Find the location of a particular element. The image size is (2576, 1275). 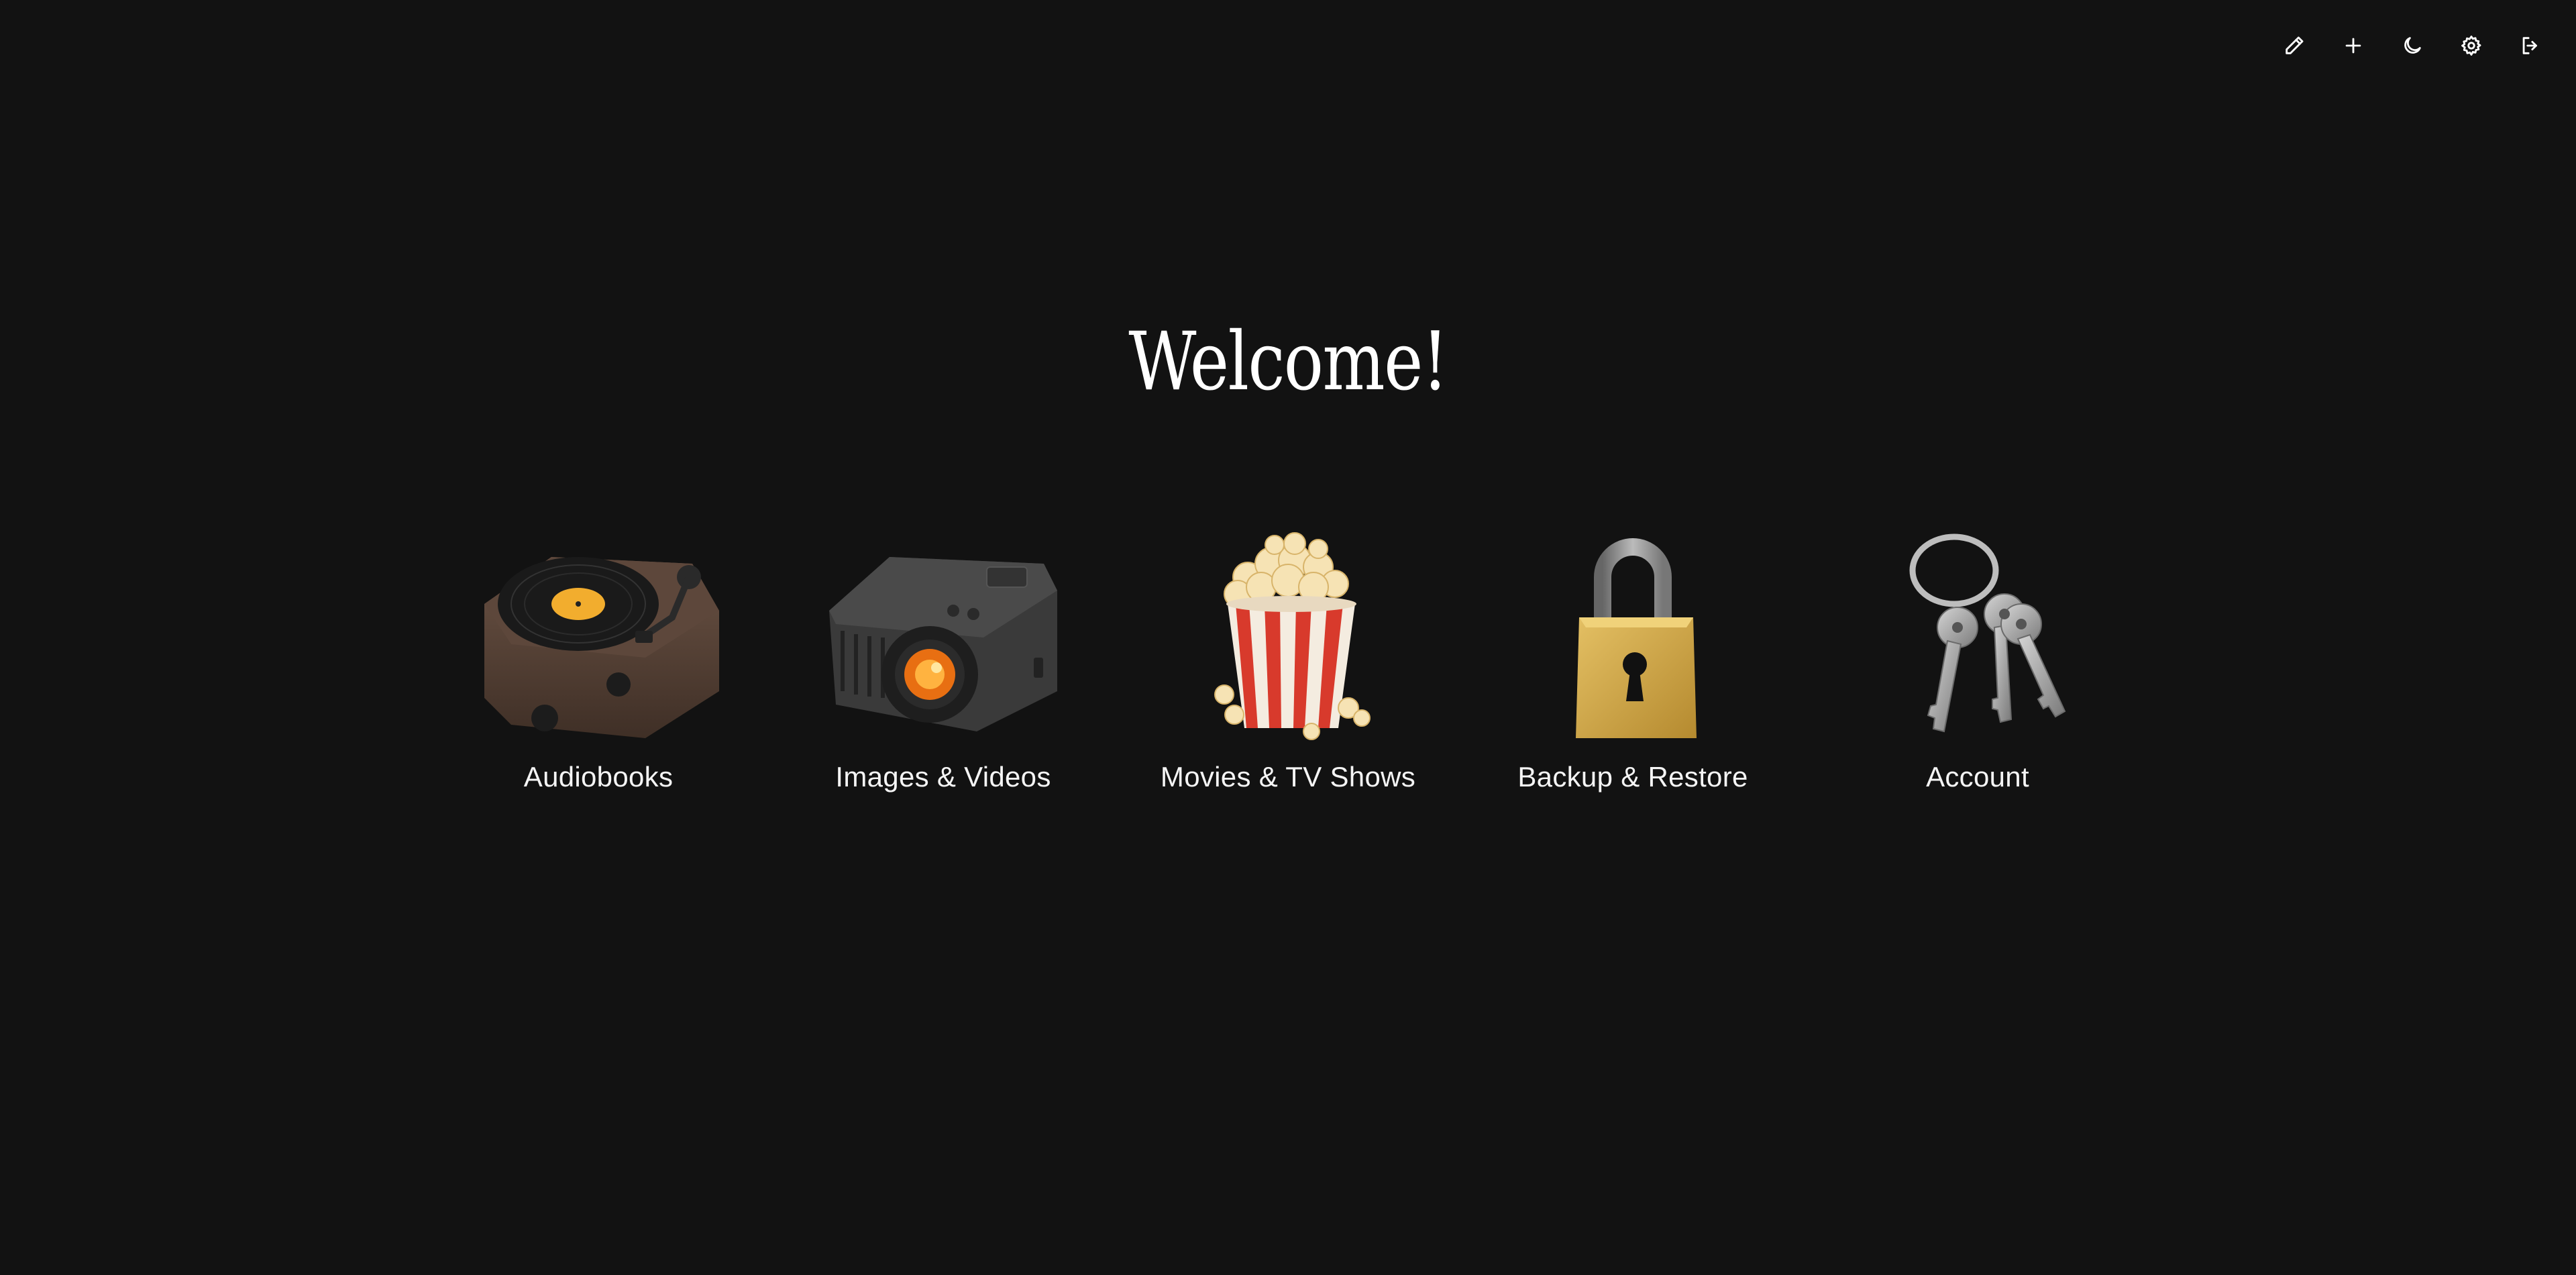

tile-audiobooks: Audiobooks is located at coordinates (598, 674).